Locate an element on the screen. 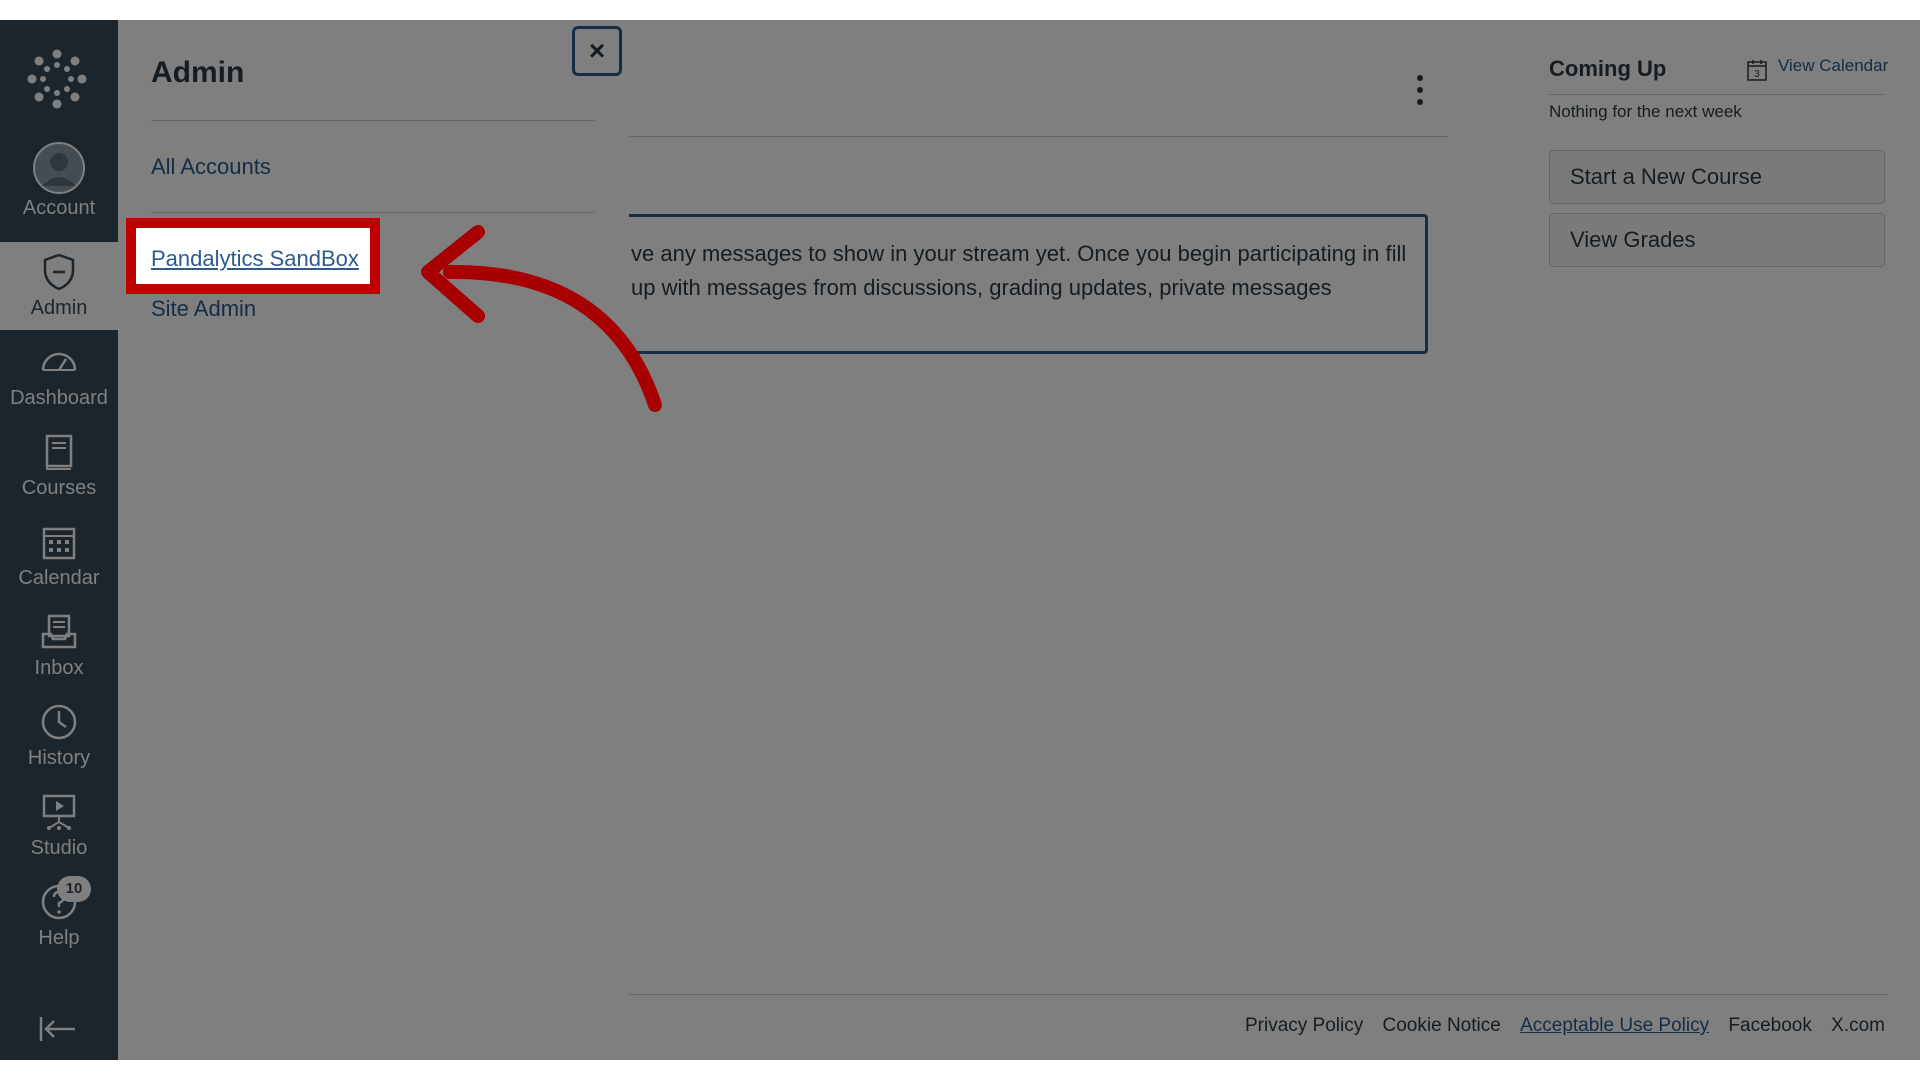 The height and width of the screenshot is (1080, 1920). dashboard-icon is located at coordinates (59, 361).